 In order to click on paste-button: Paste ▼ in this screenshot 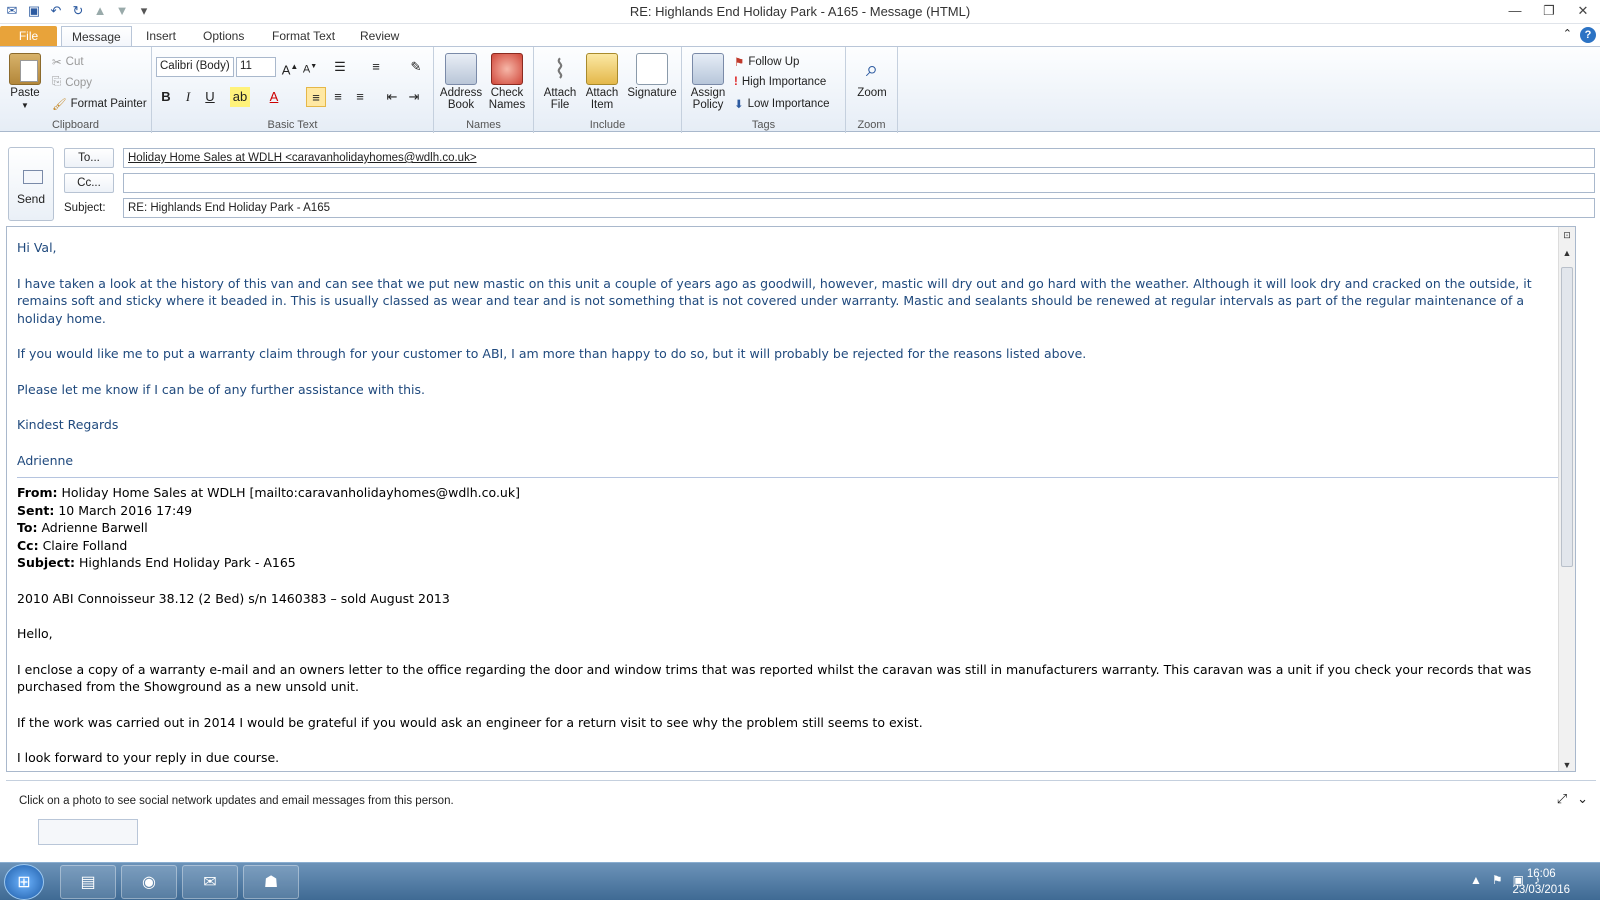, I will do `click(25, 82)`.